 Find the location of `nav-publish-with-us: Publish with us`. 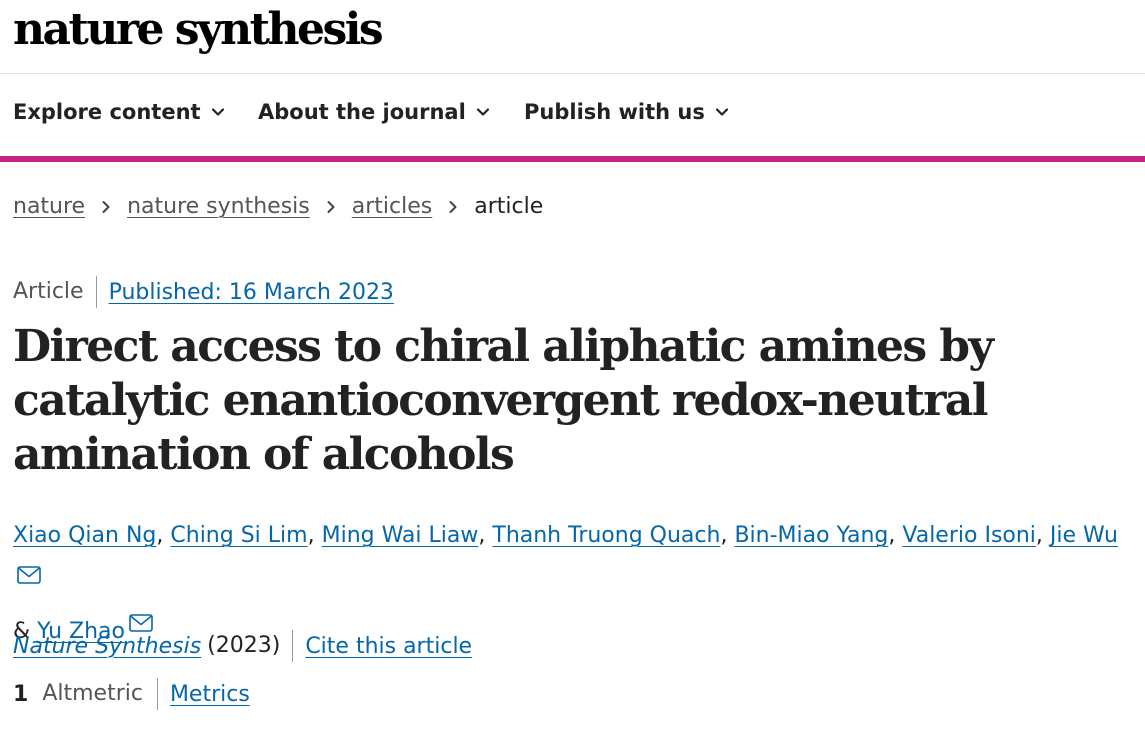

nav-publish-with-us: Publish with us is located at coordinates (626, 112).